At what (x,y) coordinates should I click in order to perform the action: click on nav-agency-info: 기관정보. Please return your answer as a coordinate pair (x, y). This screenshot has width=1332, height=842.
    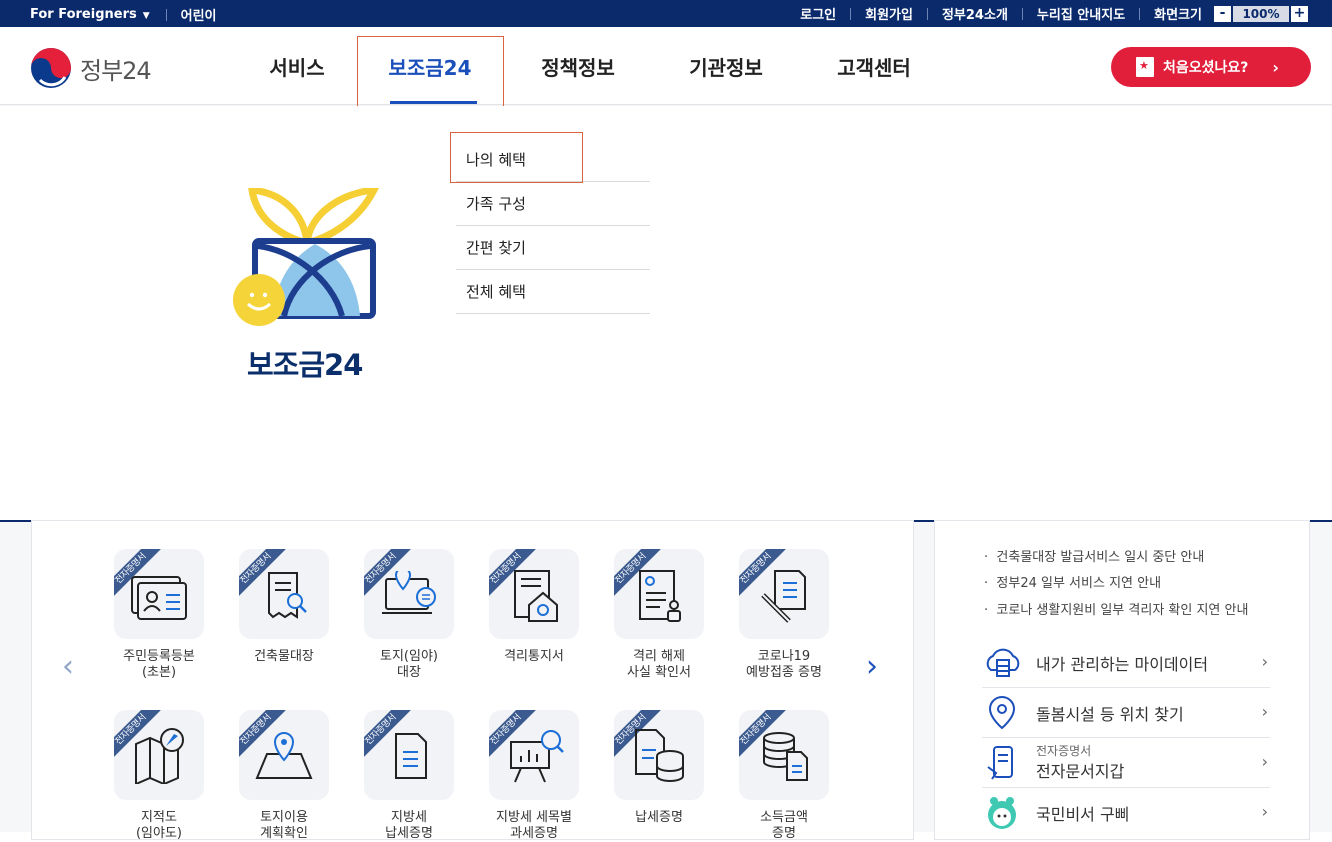
    Looking at the image, I should click on (726, 66).